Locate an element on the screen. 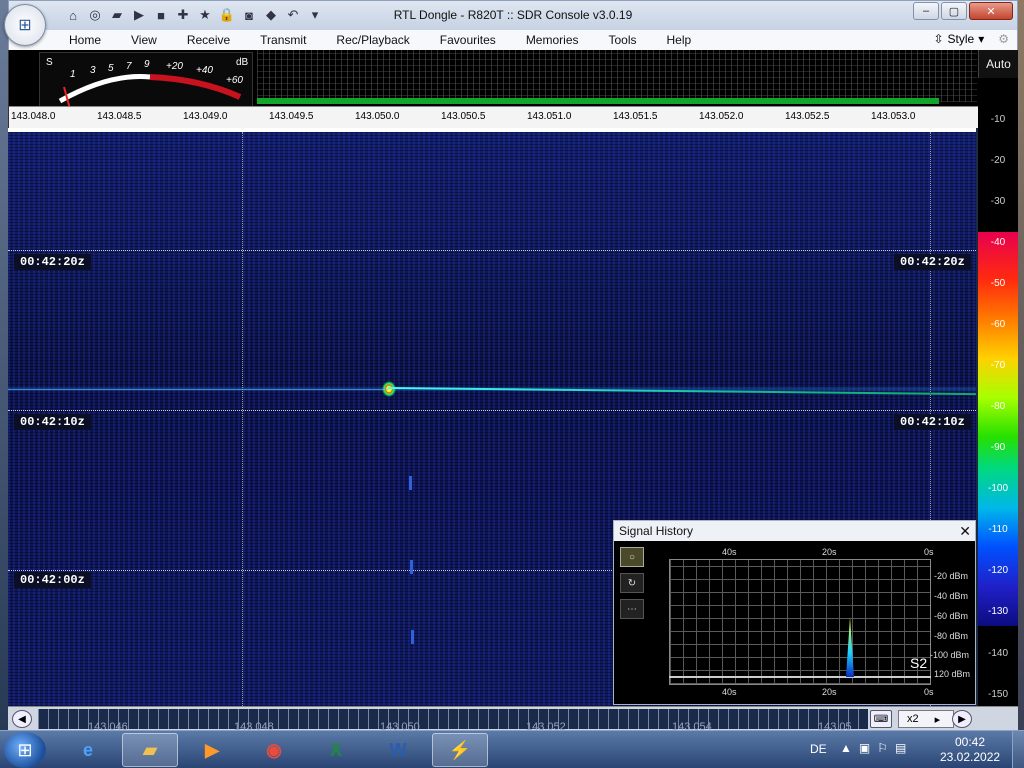  word-icon: W is located at coordinates (398, 750).